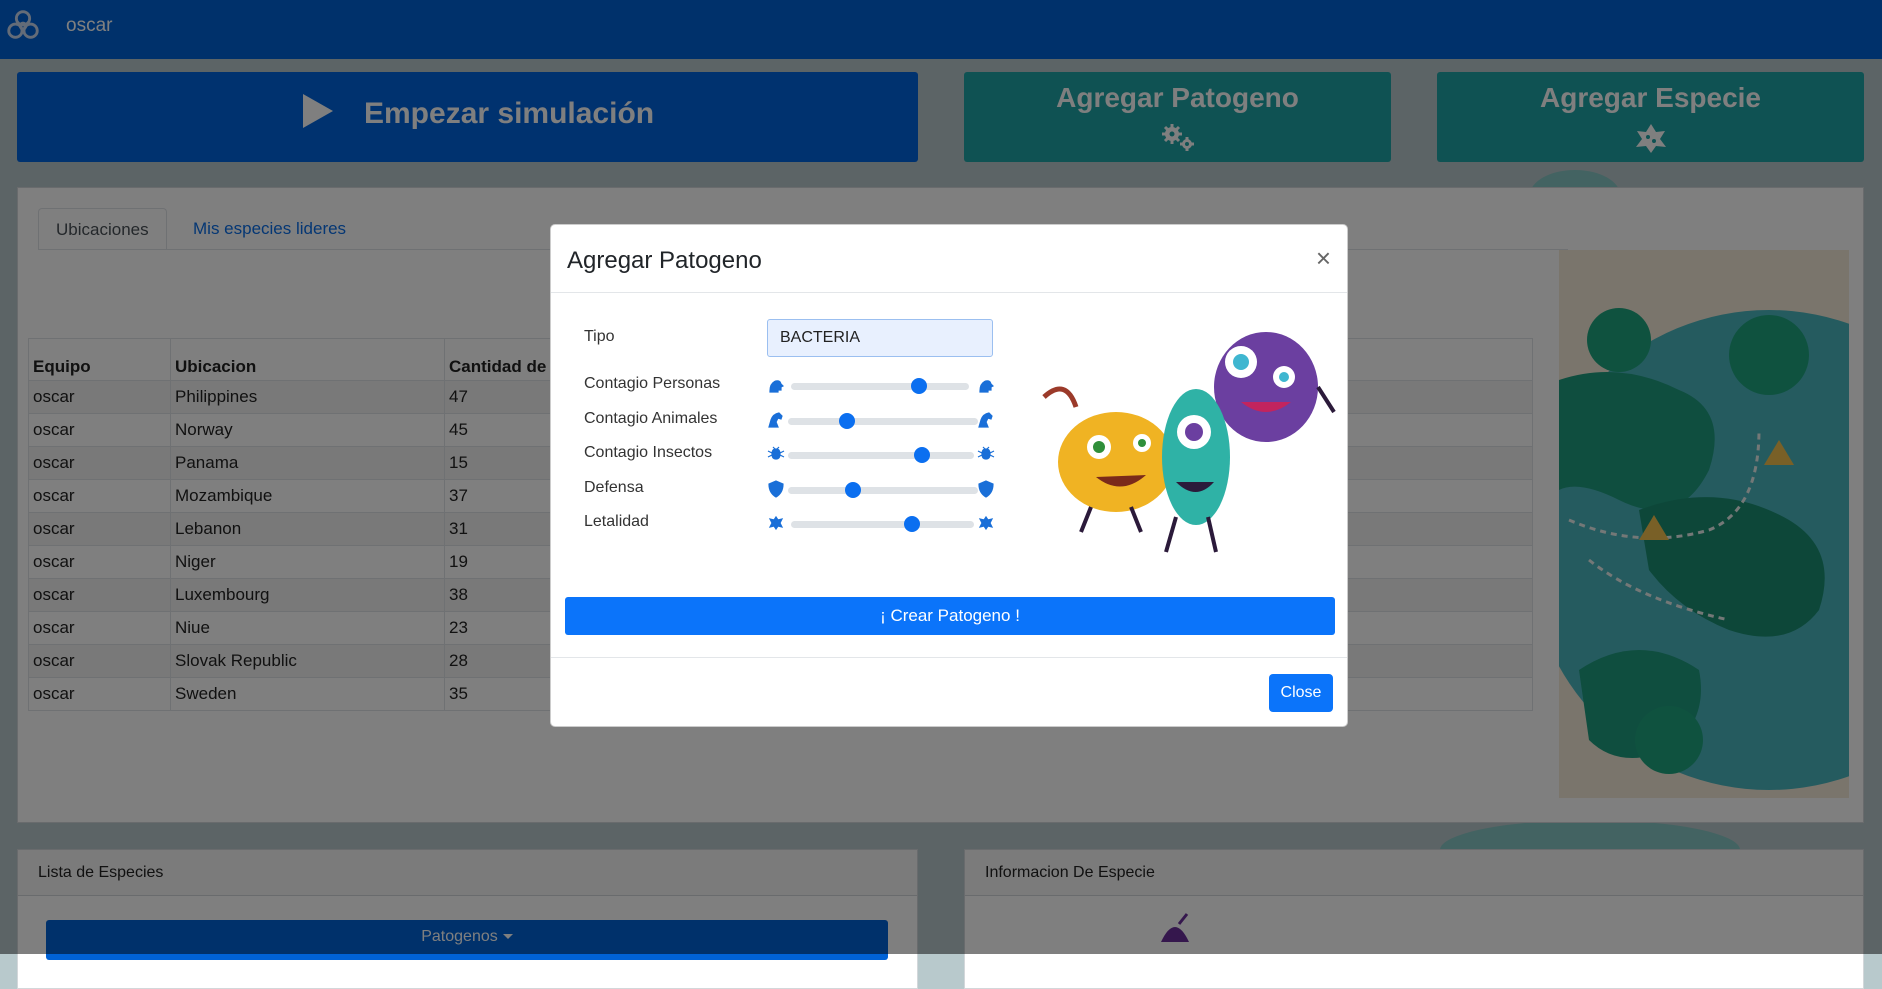 This screenshot has width=1882, height=989. Describe the element at coordinates (664, 260) in the screenshot. I see `modal-title: Agregar Patogeno` at that location.